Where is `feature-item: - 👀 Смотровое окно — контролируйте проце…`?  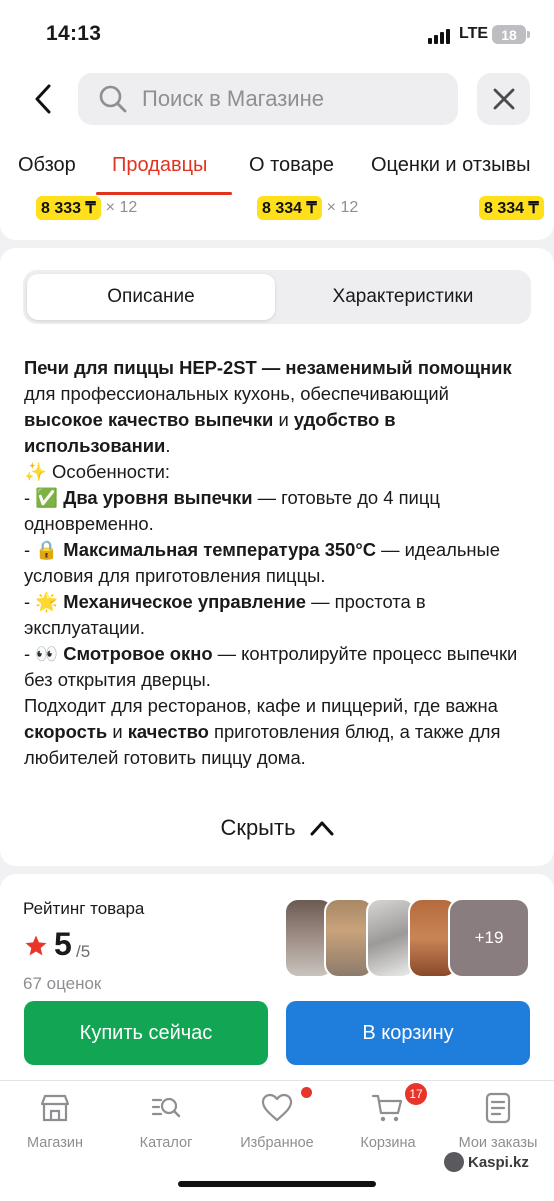 feature-item: - 👀 Смотровое окно — контролируйте проце… is located at coordinates (278, 667).